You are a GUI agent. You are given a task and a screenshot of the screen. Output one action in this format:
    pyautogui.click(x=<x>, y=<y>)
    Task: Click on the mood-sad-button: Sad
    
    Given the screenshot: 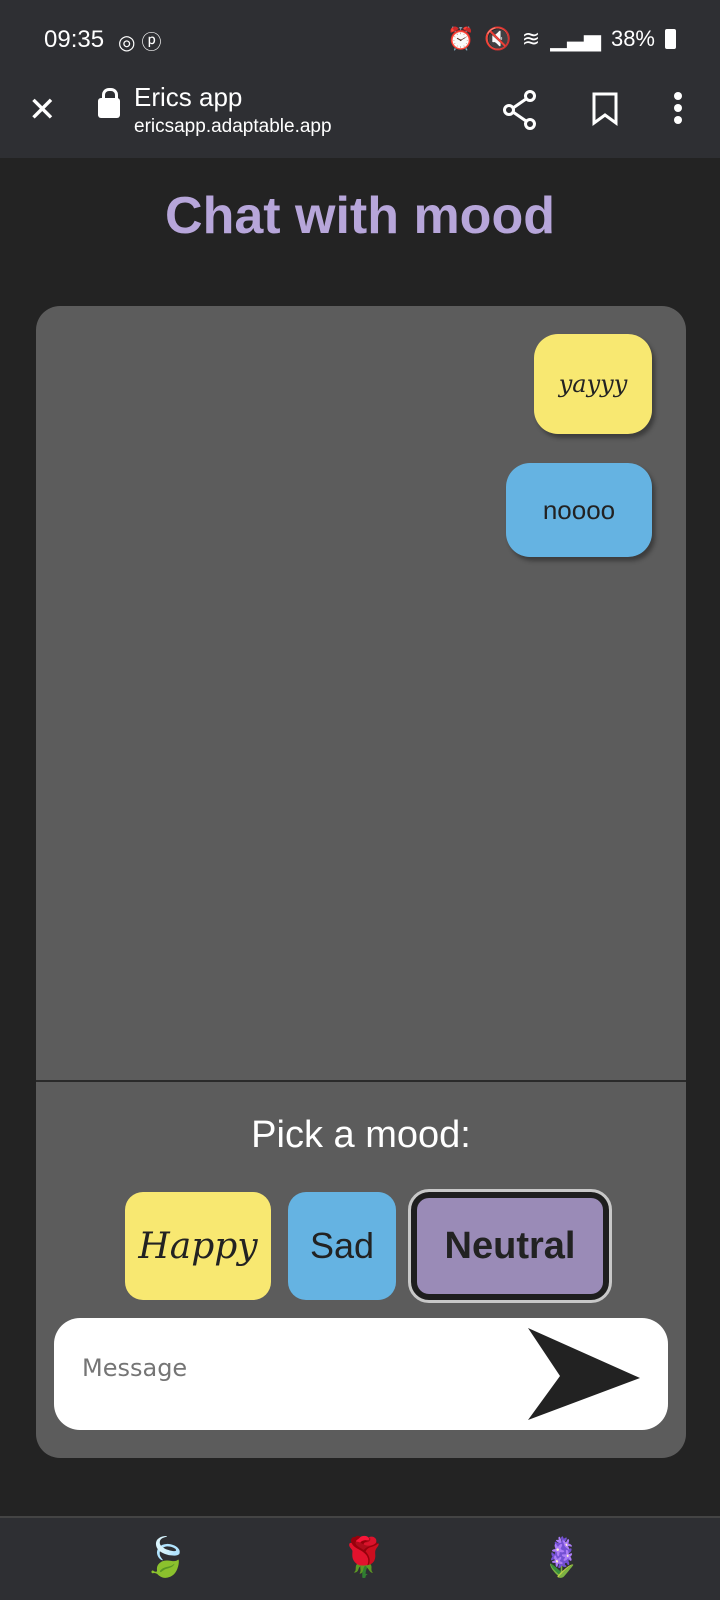 What is the action you would take?
    pyautogui.click(x=342, y=1246)
    